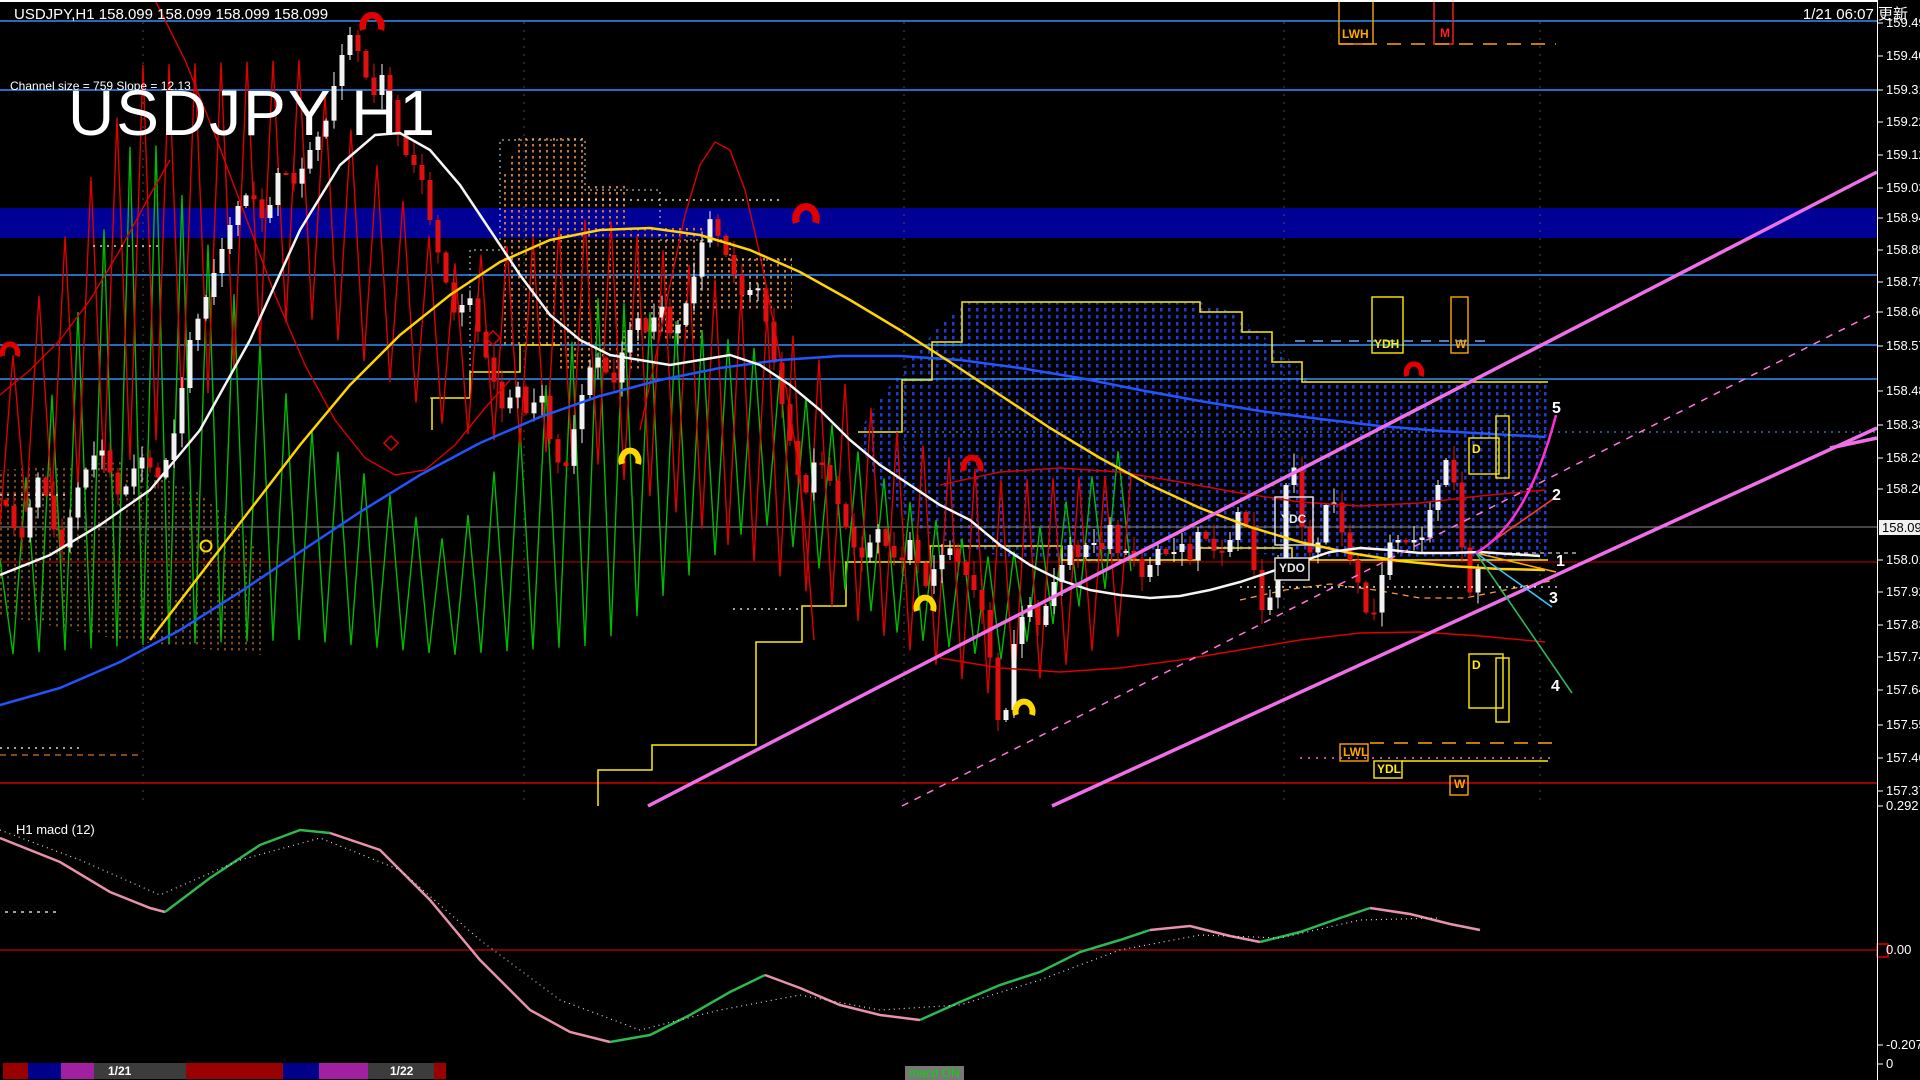  What do you see at coordinates (1445, 33) in the screenshot?
I see `marker-label-m: M` at bounding box center [1445, 33].